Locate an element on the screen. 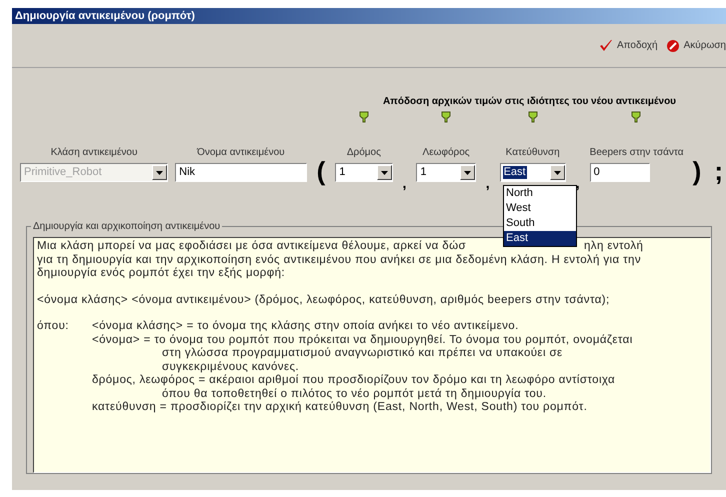 The width and height of the screenshot is (726, 497). checkmark-icon is located at coordinates (605, 45).